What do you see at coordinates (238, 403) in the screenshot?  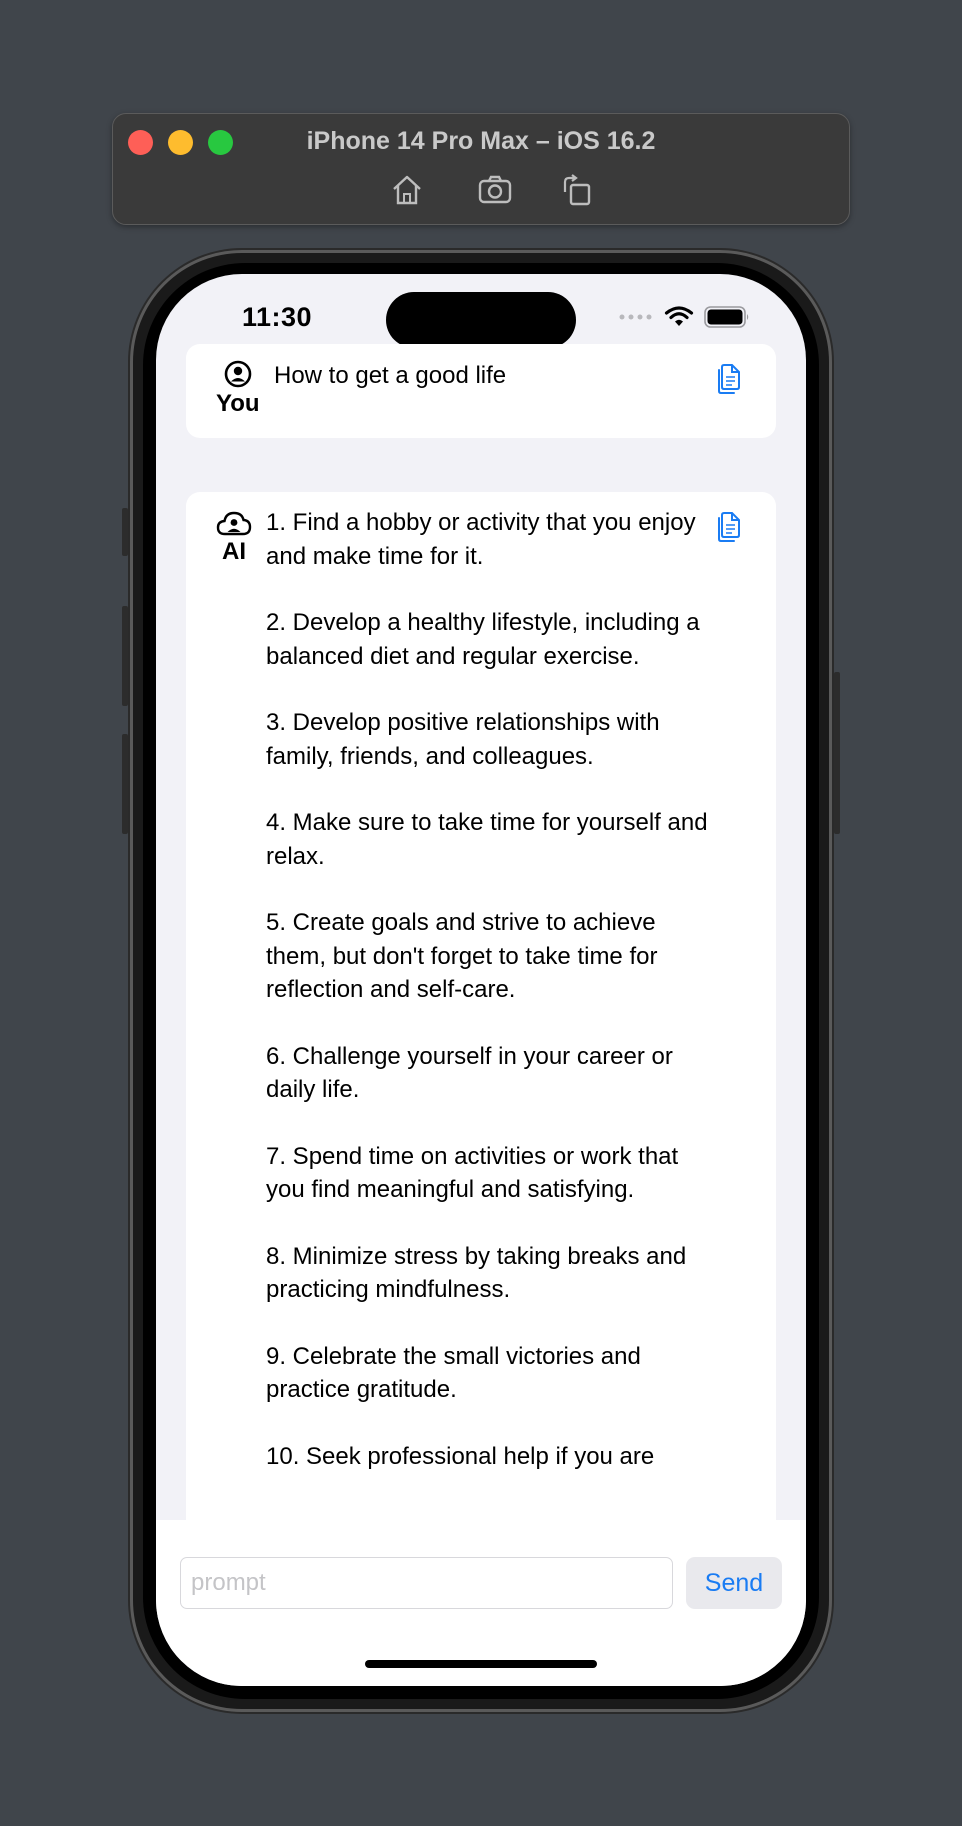 I see `user-role-label: You` at bounding box center [238, 403].